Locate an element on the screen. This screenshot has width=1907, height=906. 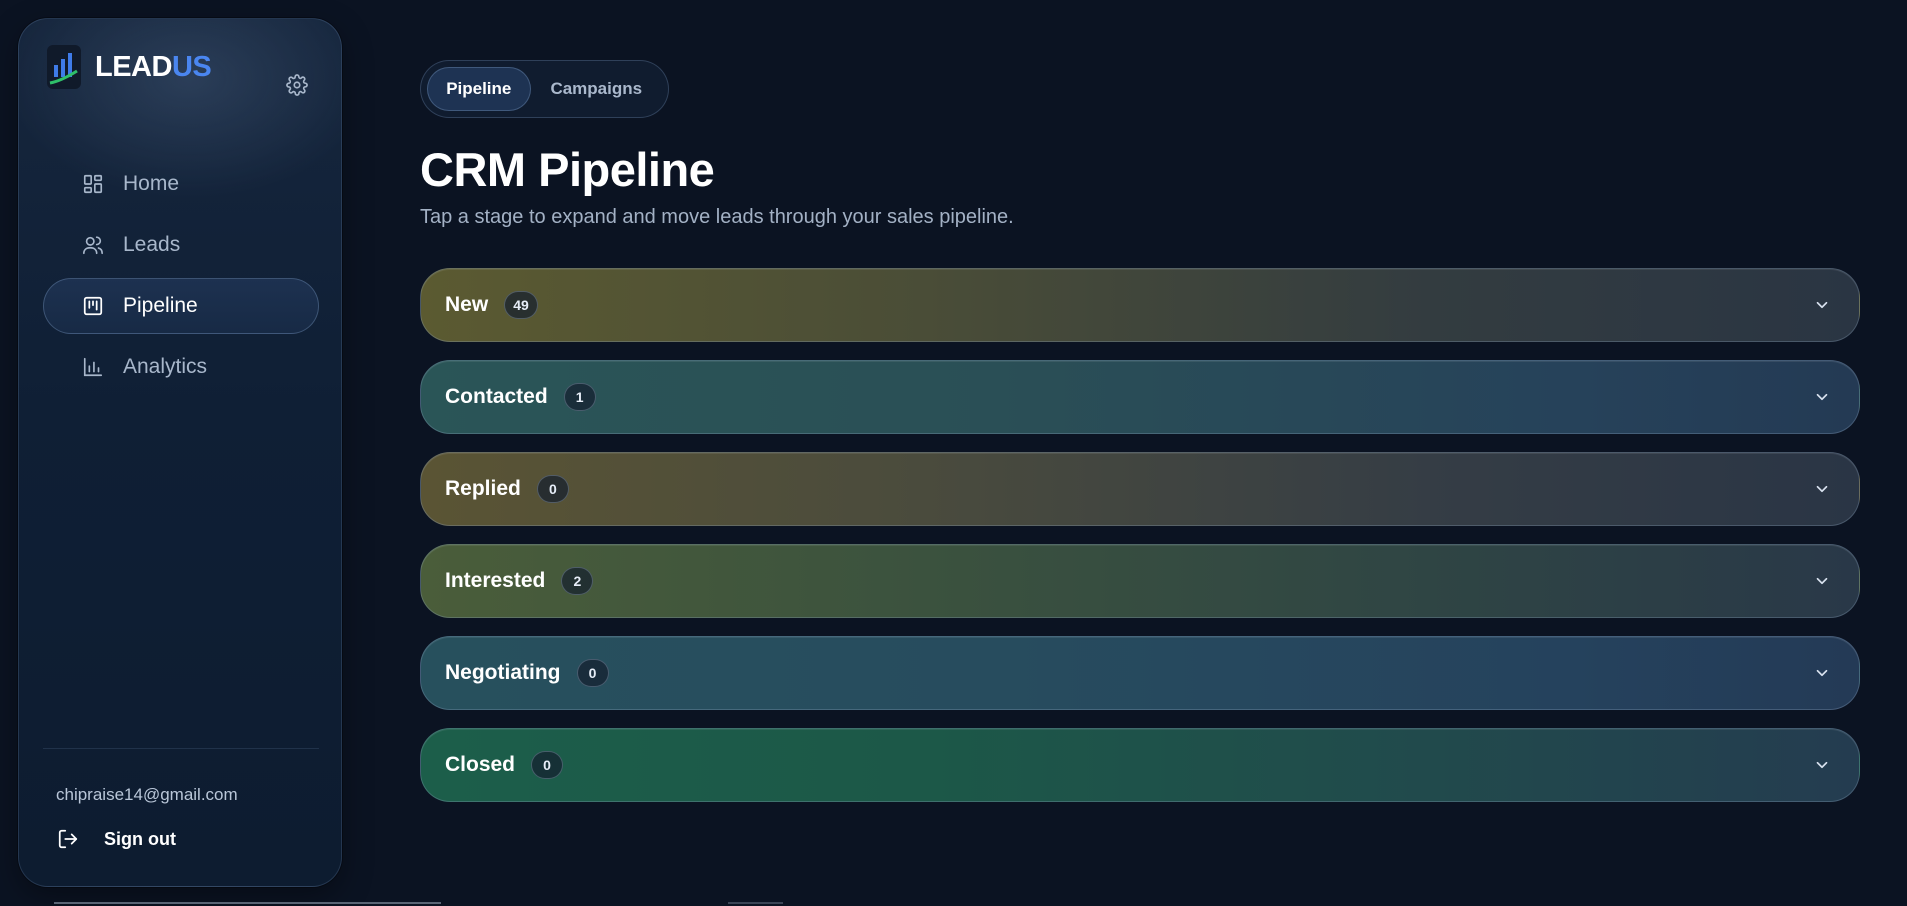
gear-icon is located at coordinates (297, 85).